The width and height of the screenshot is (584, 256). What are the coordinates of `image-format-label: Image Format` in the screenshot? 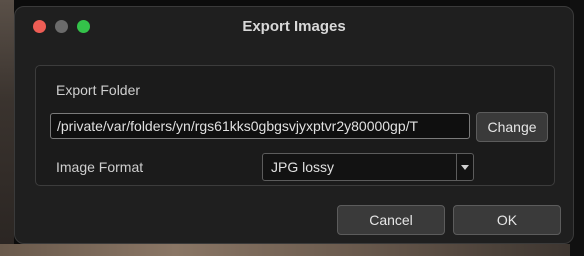 It's located at (100, 167).